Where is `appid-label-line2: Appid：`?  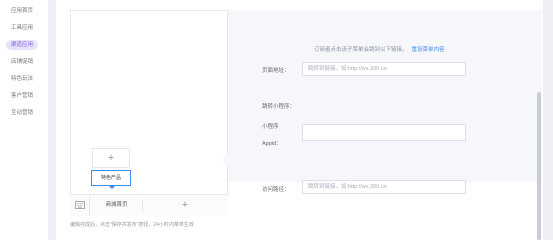 appid-label-line2: Appid： is located at coordinates (272, 144).